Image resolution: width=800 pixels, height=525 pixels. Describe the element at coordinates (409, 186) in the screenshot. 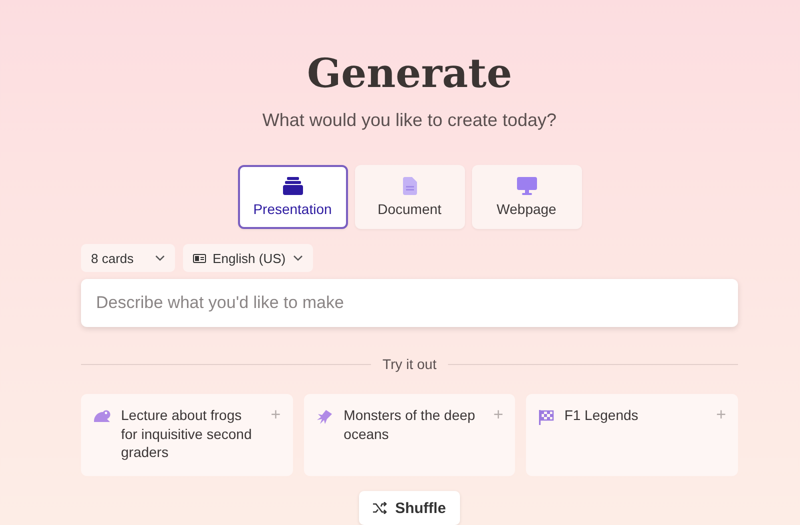

I see `document-icon` at that location.